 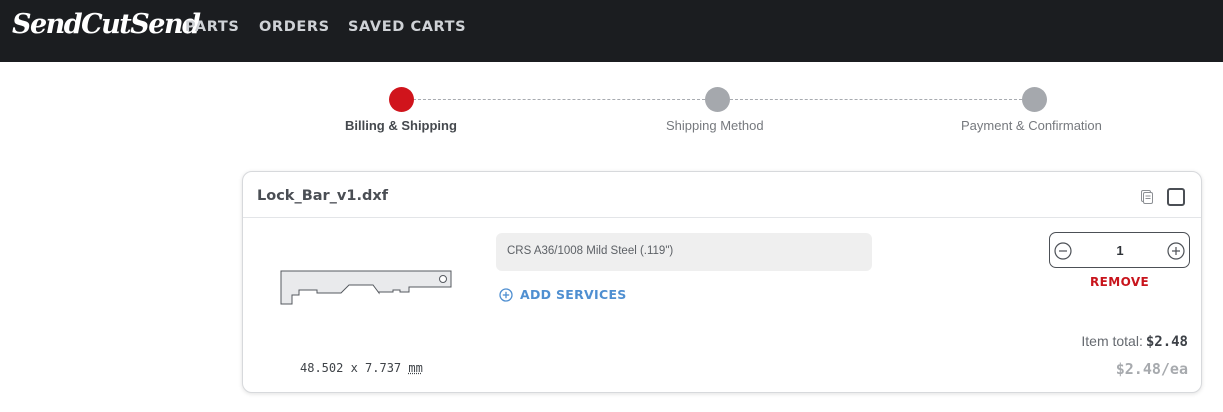 I want to click on step-dot-shipping-method, so click(x=717, y=99).